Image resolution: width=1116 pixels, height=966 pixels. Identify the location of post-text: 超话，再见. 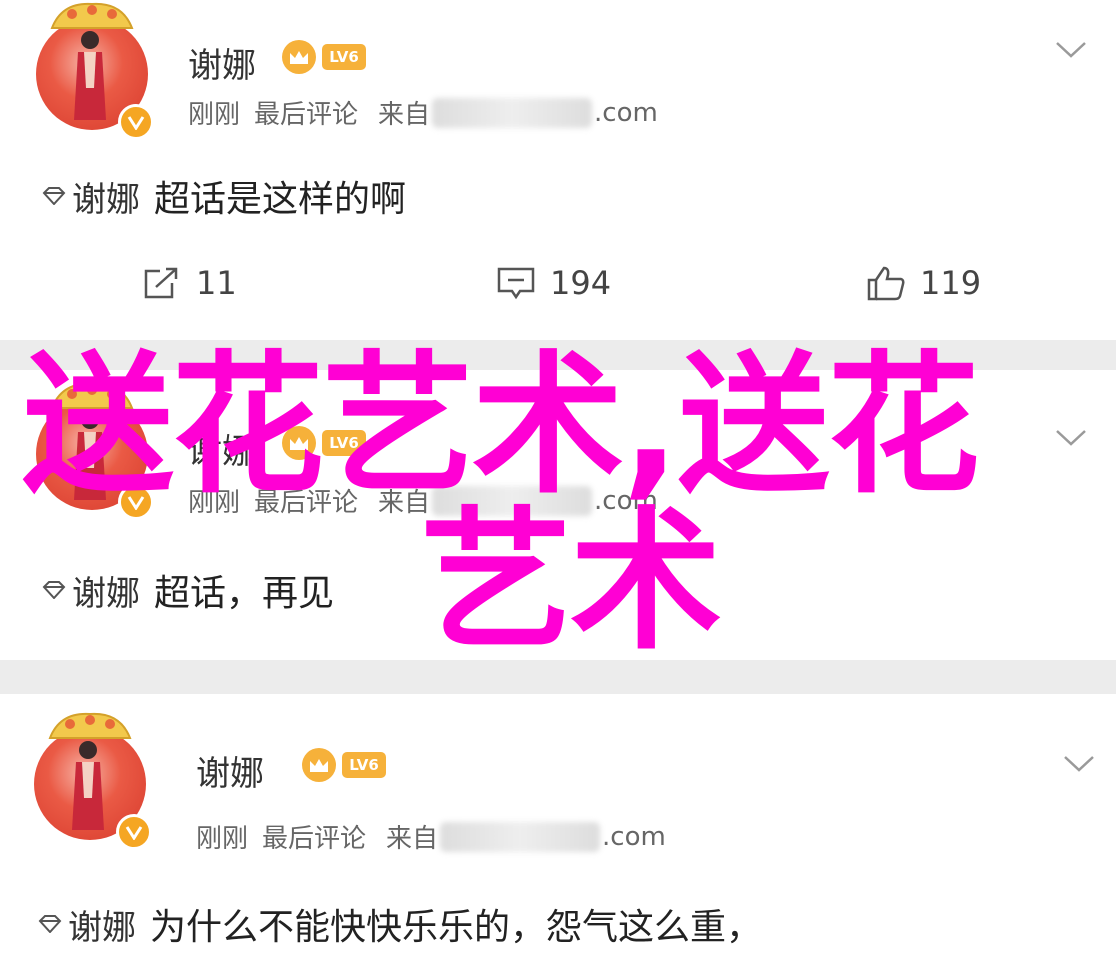
(244, 593).